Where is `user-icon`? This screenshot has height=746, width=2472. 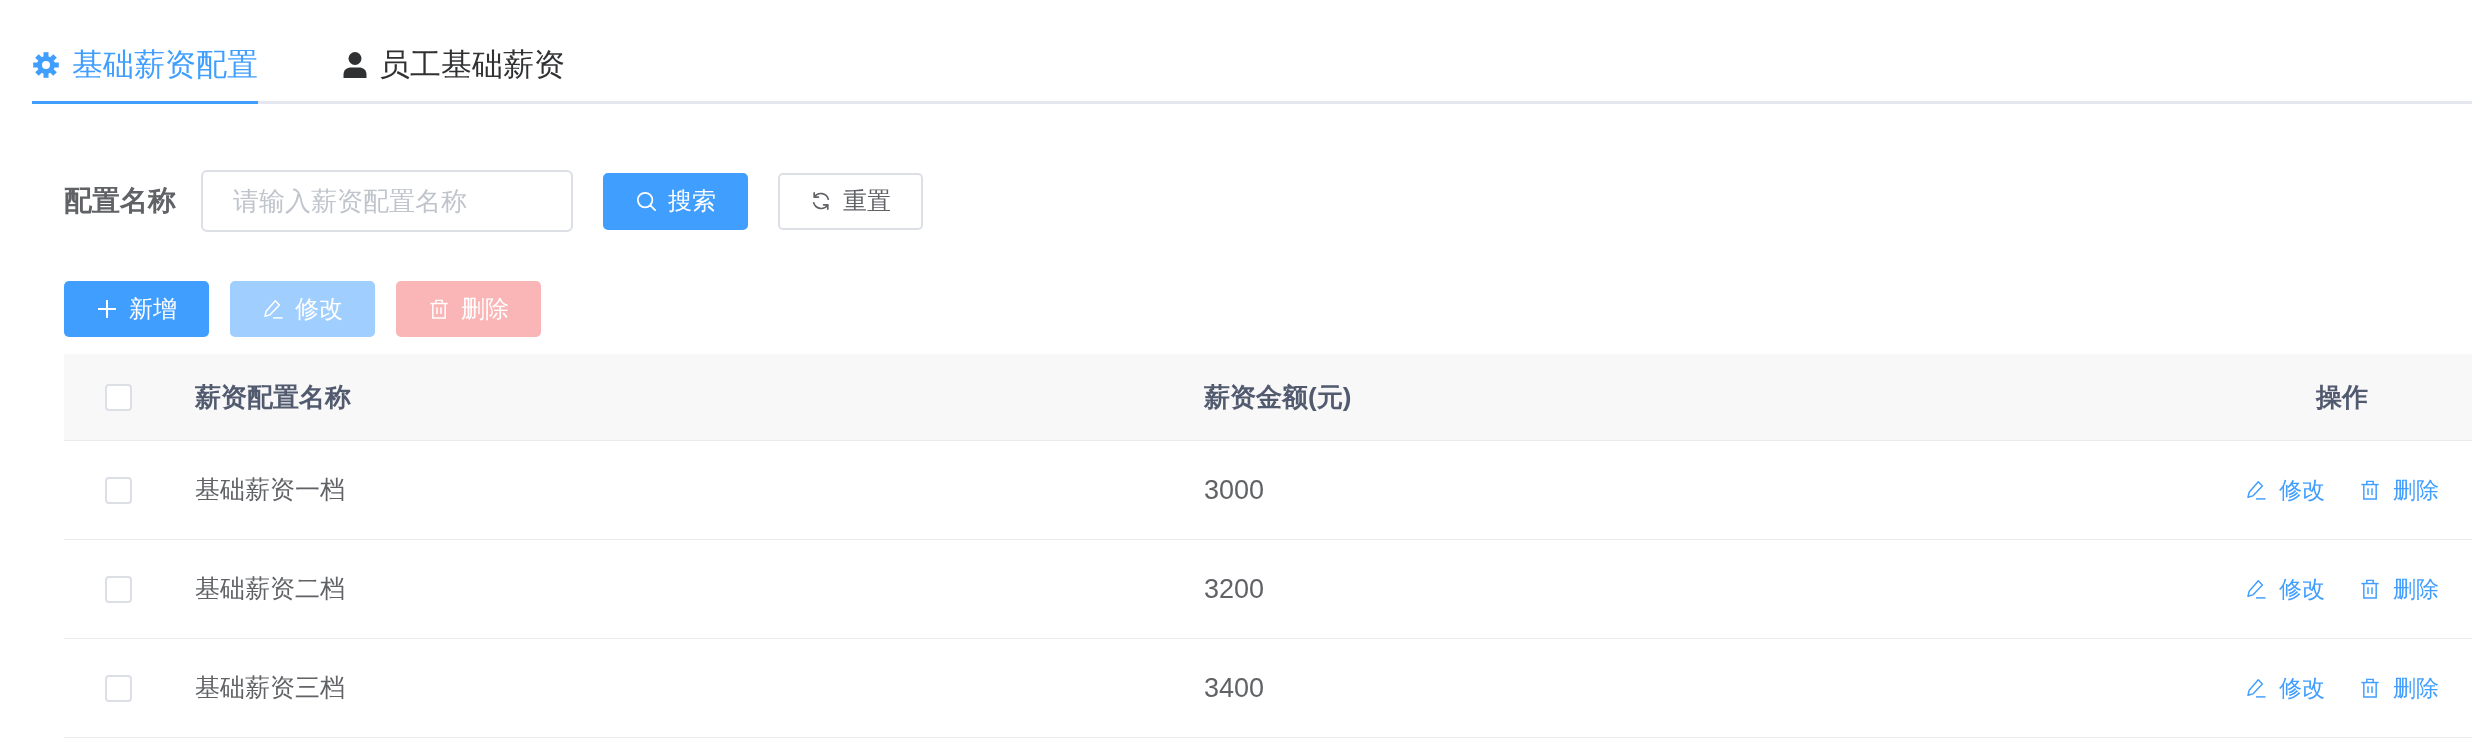 user-icon is located at coordinates (355, 65).